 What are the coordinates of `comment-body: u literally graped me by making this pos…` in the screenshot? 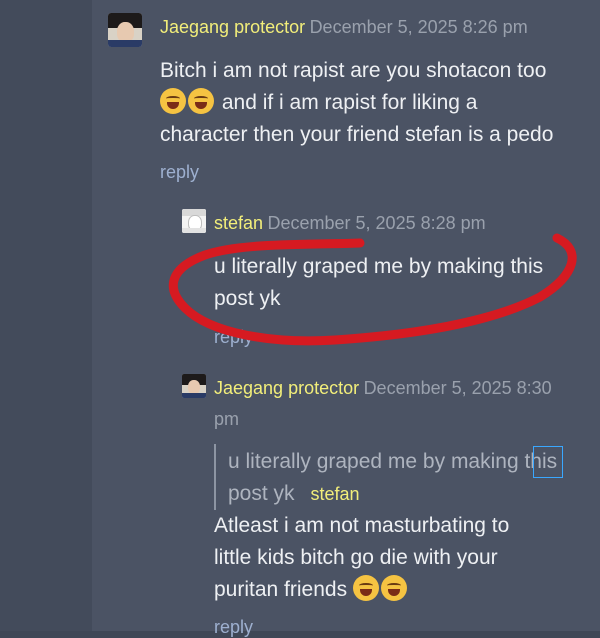 It's located at (399, 283).